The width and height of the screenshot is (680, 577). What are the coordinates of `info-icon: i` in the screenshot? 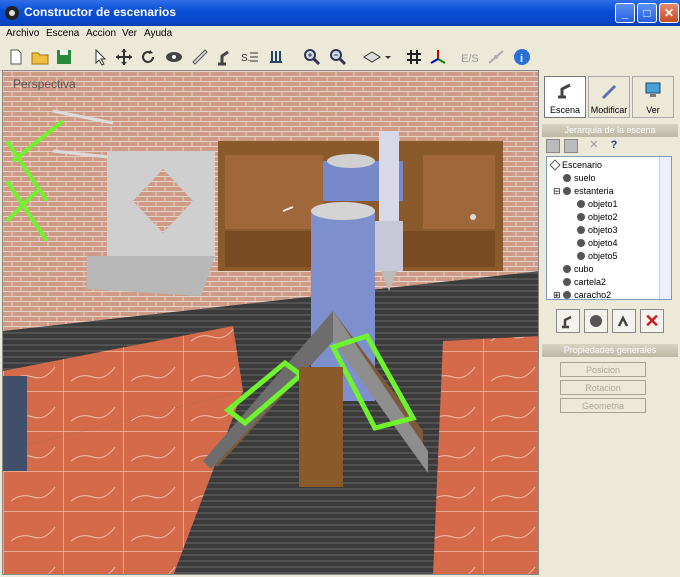 It's located at (522, 57).